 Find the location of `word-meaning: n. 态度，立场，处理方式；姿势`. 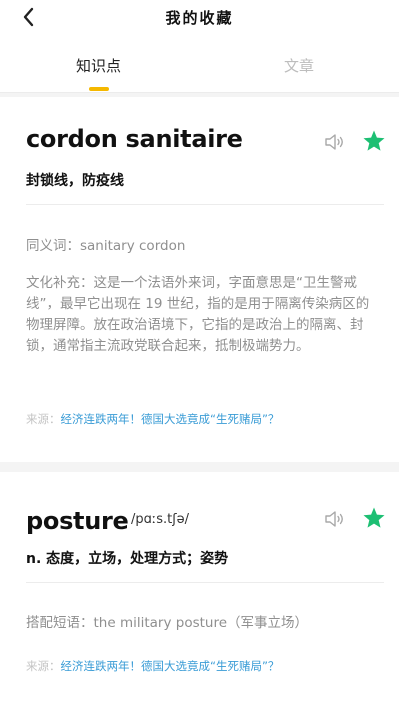

word-meaning: n. 态度，立场，处理方式；姿势 is located at coordinates (127, 559).